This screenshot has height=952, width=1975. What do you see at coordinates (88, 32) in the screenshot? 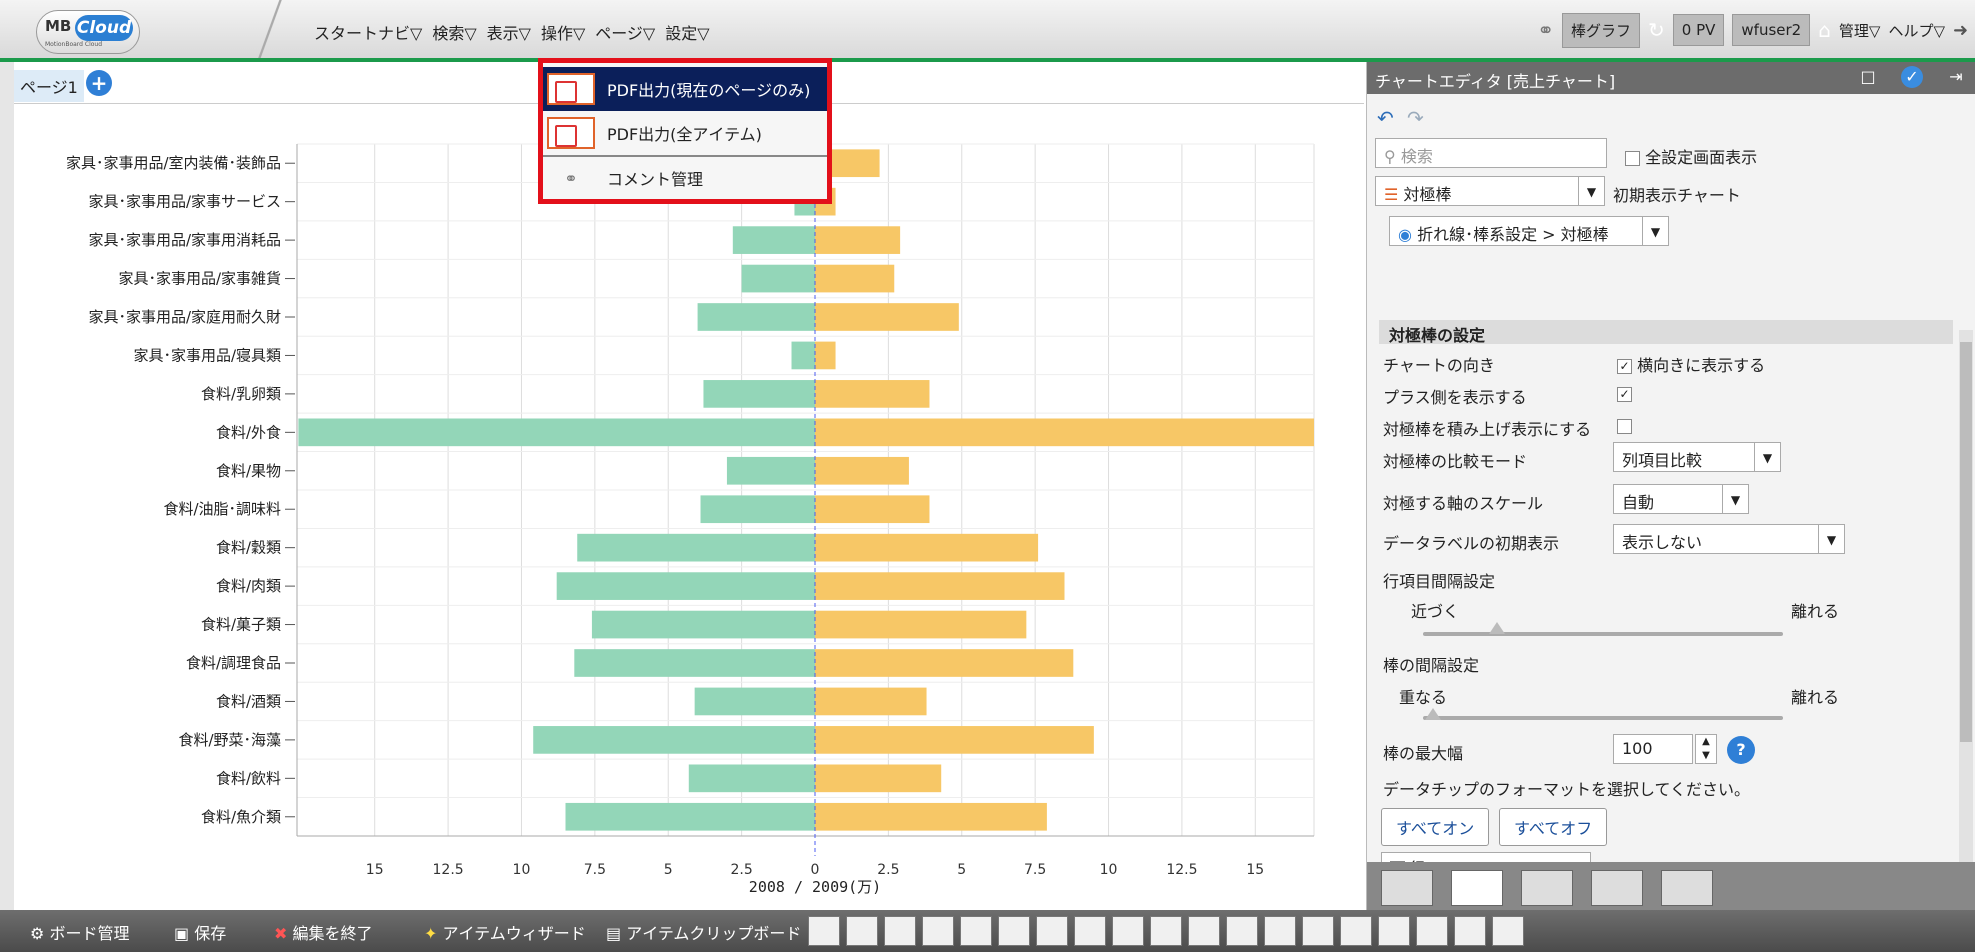
I see `app-logo: MB Cloud MotionBoard Cloud` at bounding box center [88, 32].